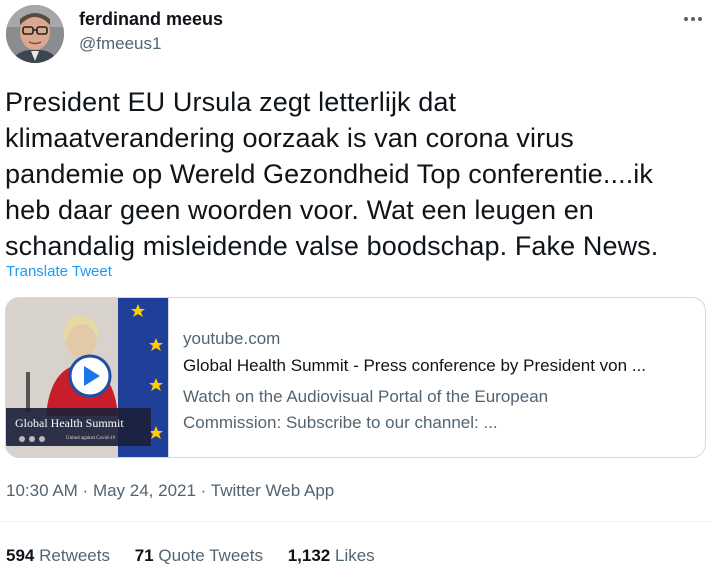 The height and width of the screenshot is (571, 712). I want to click on author-name: ferdinand meeus, so click(151, 19).